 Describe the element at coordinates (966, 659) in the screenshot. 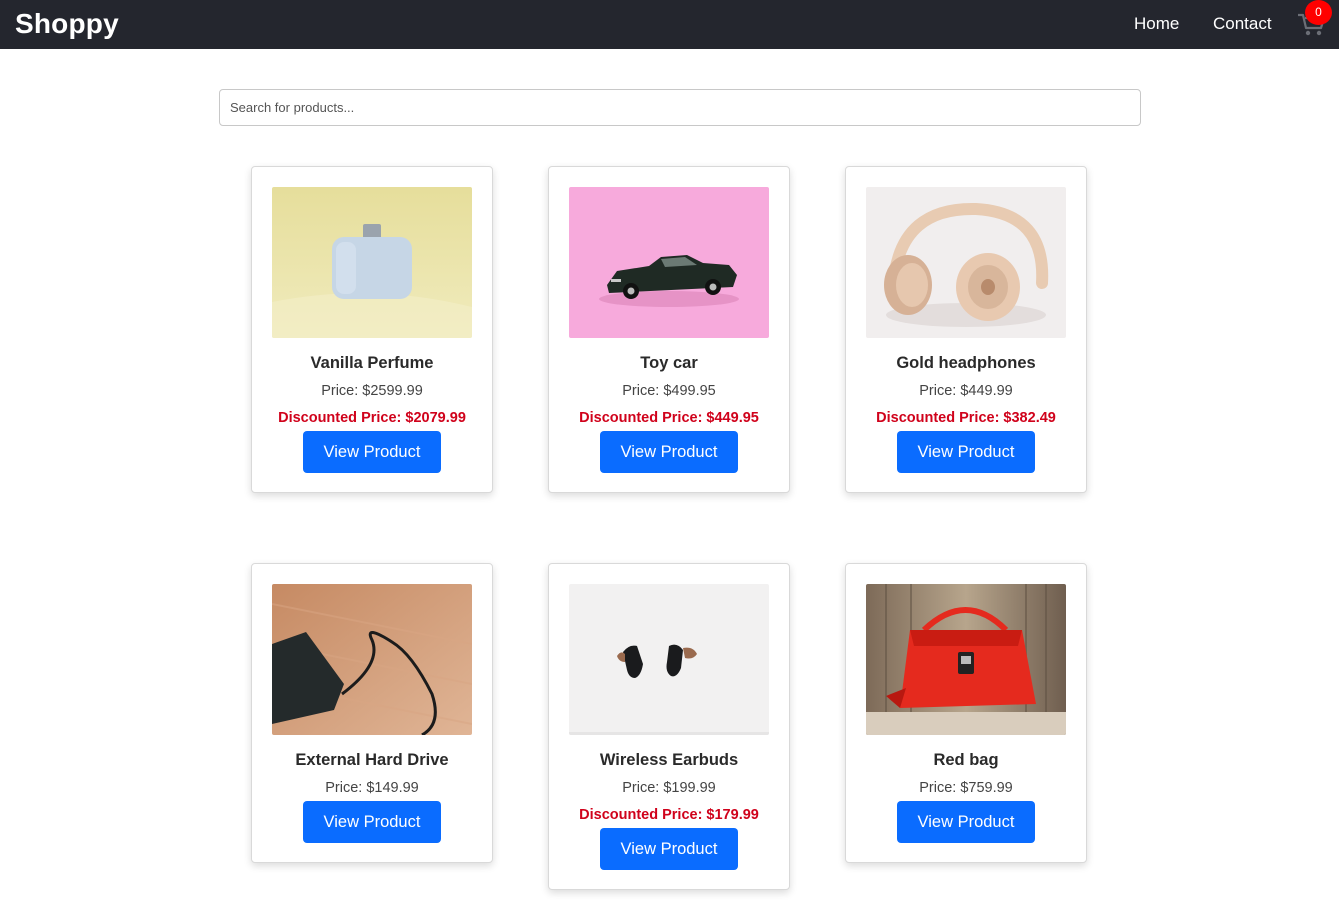

I see `product-image-red-bag` at that location.